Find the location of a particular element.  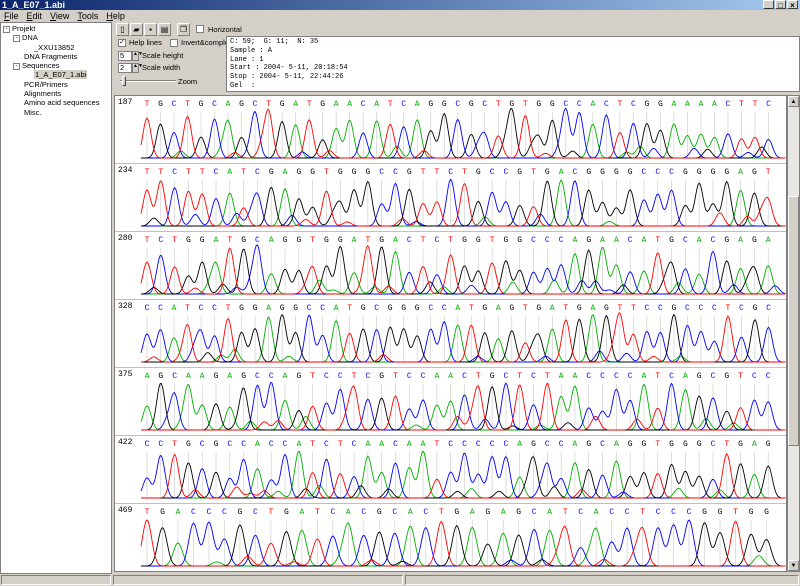

tree-node: _XXU13852 is located at coordinates (56, 47).